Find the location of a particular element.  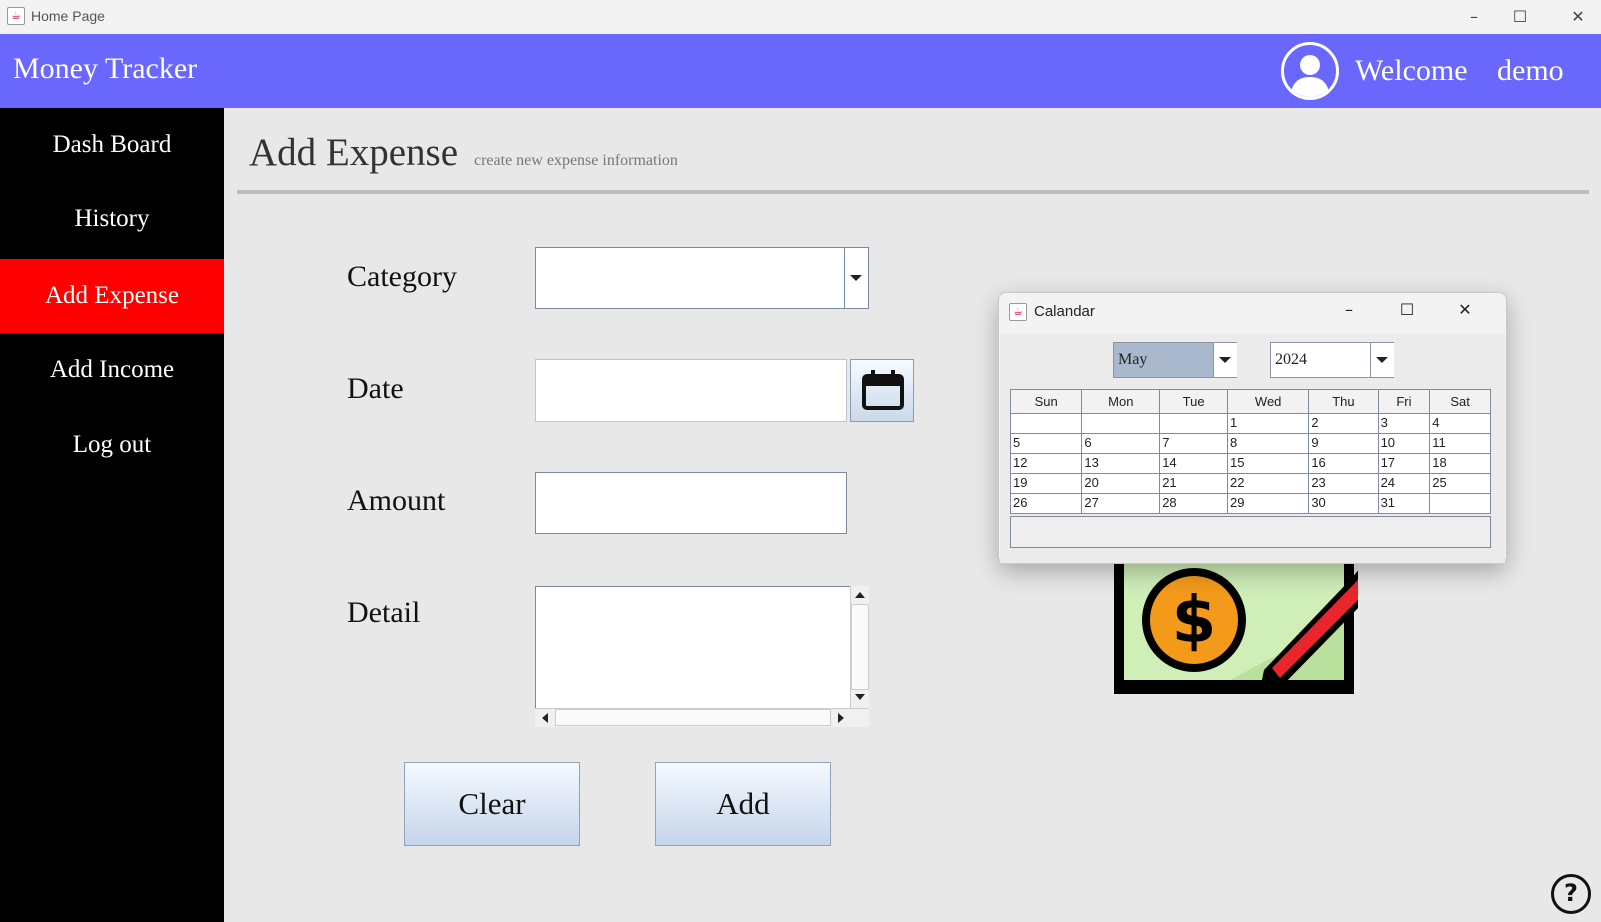

weekday-header-row: Sun Mon Tue Wed Thu Fri Sat is located at coordinates (1250, 401).